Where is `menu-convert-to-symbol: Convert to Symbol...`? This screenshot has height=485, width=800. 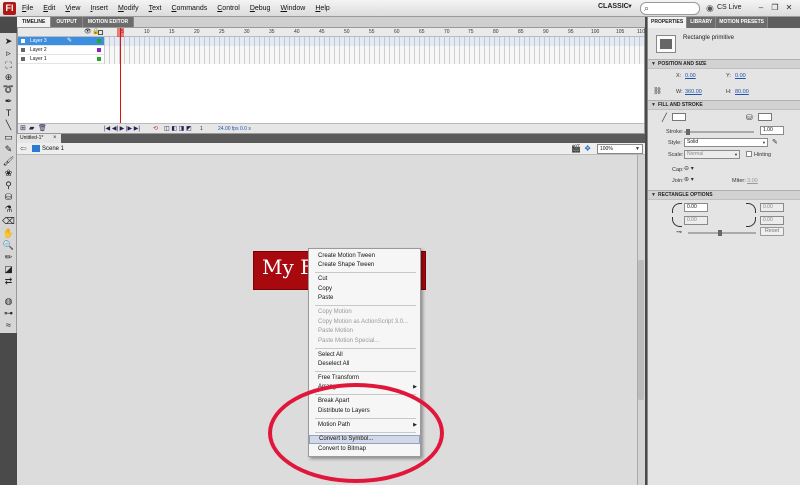
menu-convert-to-symbol: Convert to Symbol... is located at coordinates (364, 439).